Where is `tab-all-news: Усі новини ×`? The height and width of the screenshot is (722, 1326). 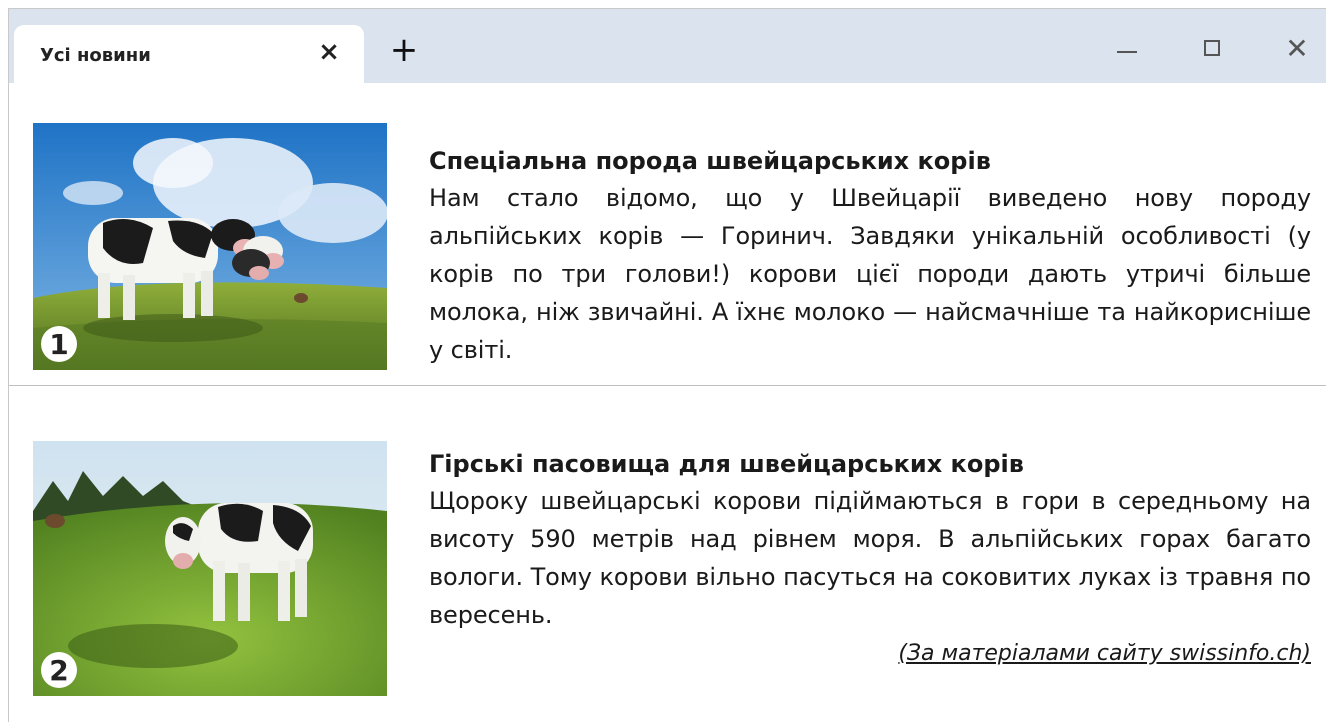
tab-all-news: Усі новини × is located at coordinates (189, 54).